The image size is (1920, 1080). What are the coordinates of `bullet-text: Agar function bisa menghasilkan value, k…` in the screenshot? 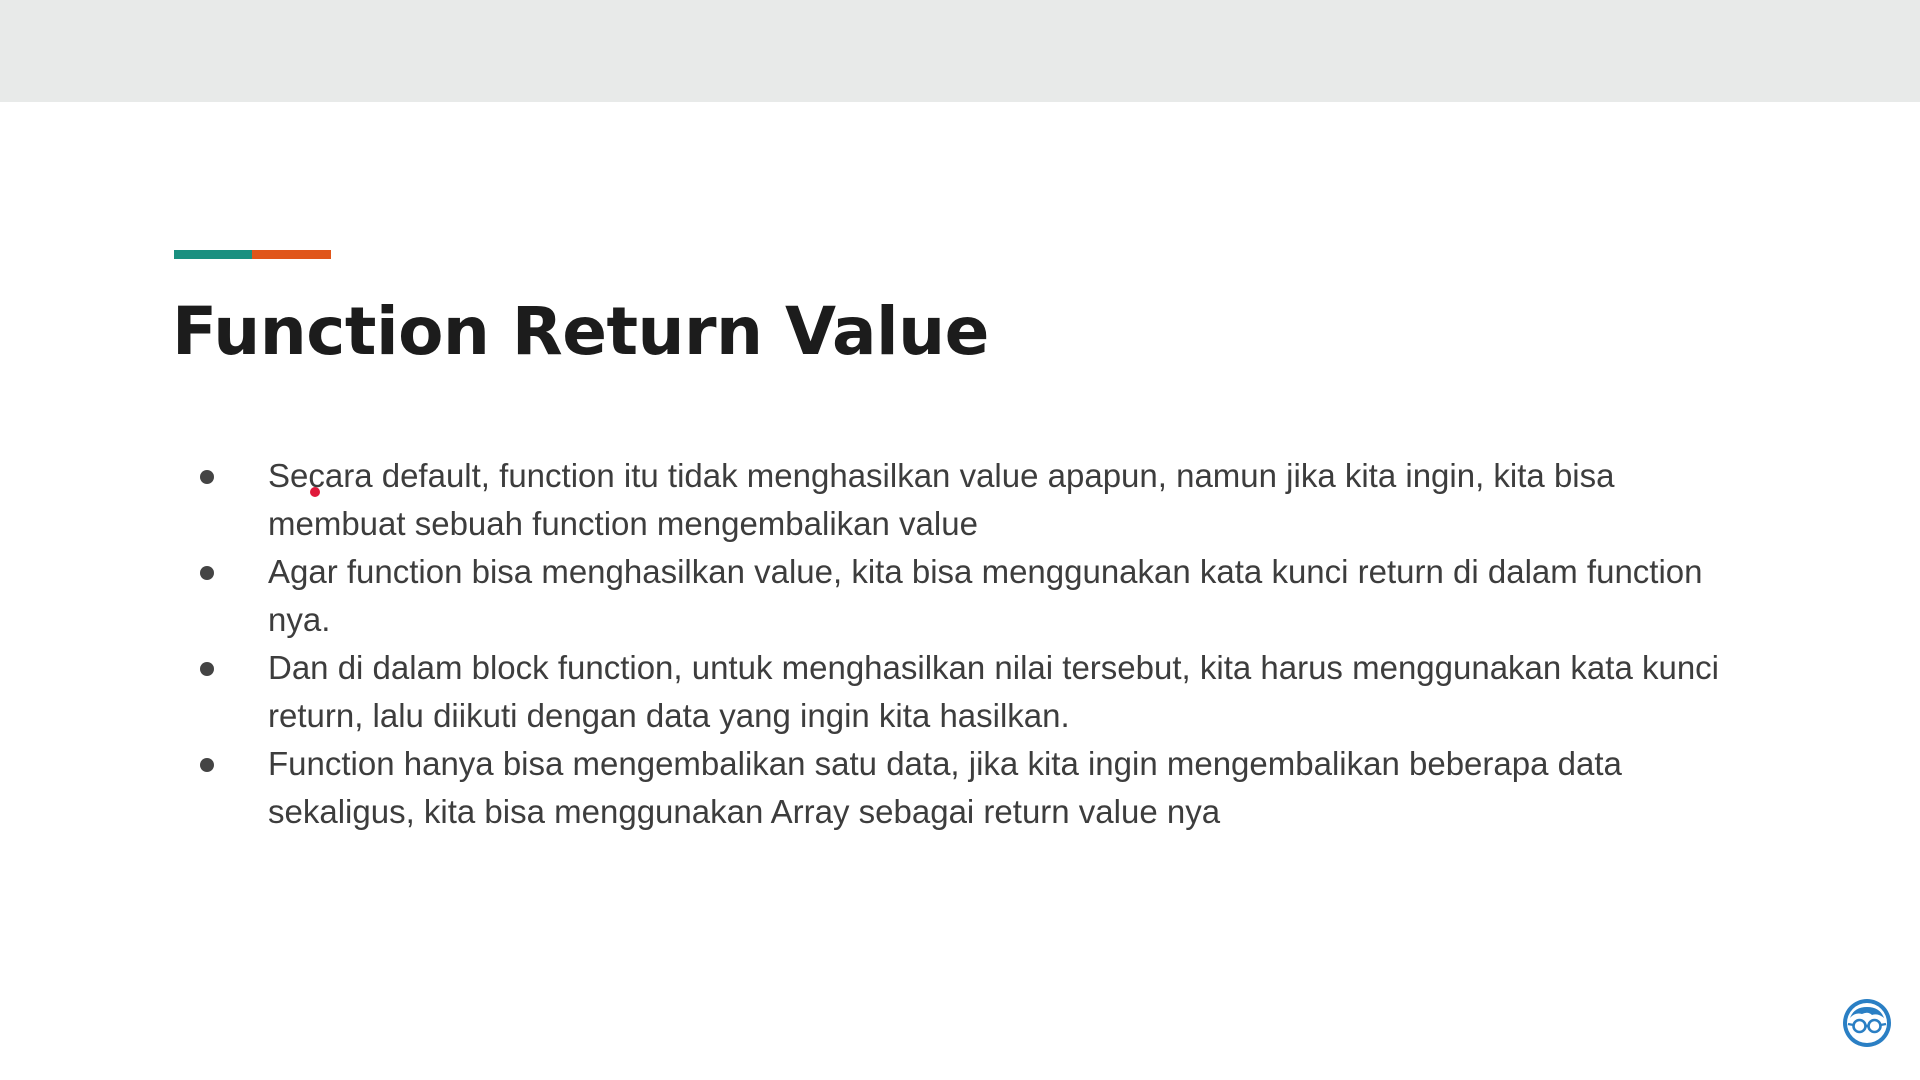 It's located at (985, 595).